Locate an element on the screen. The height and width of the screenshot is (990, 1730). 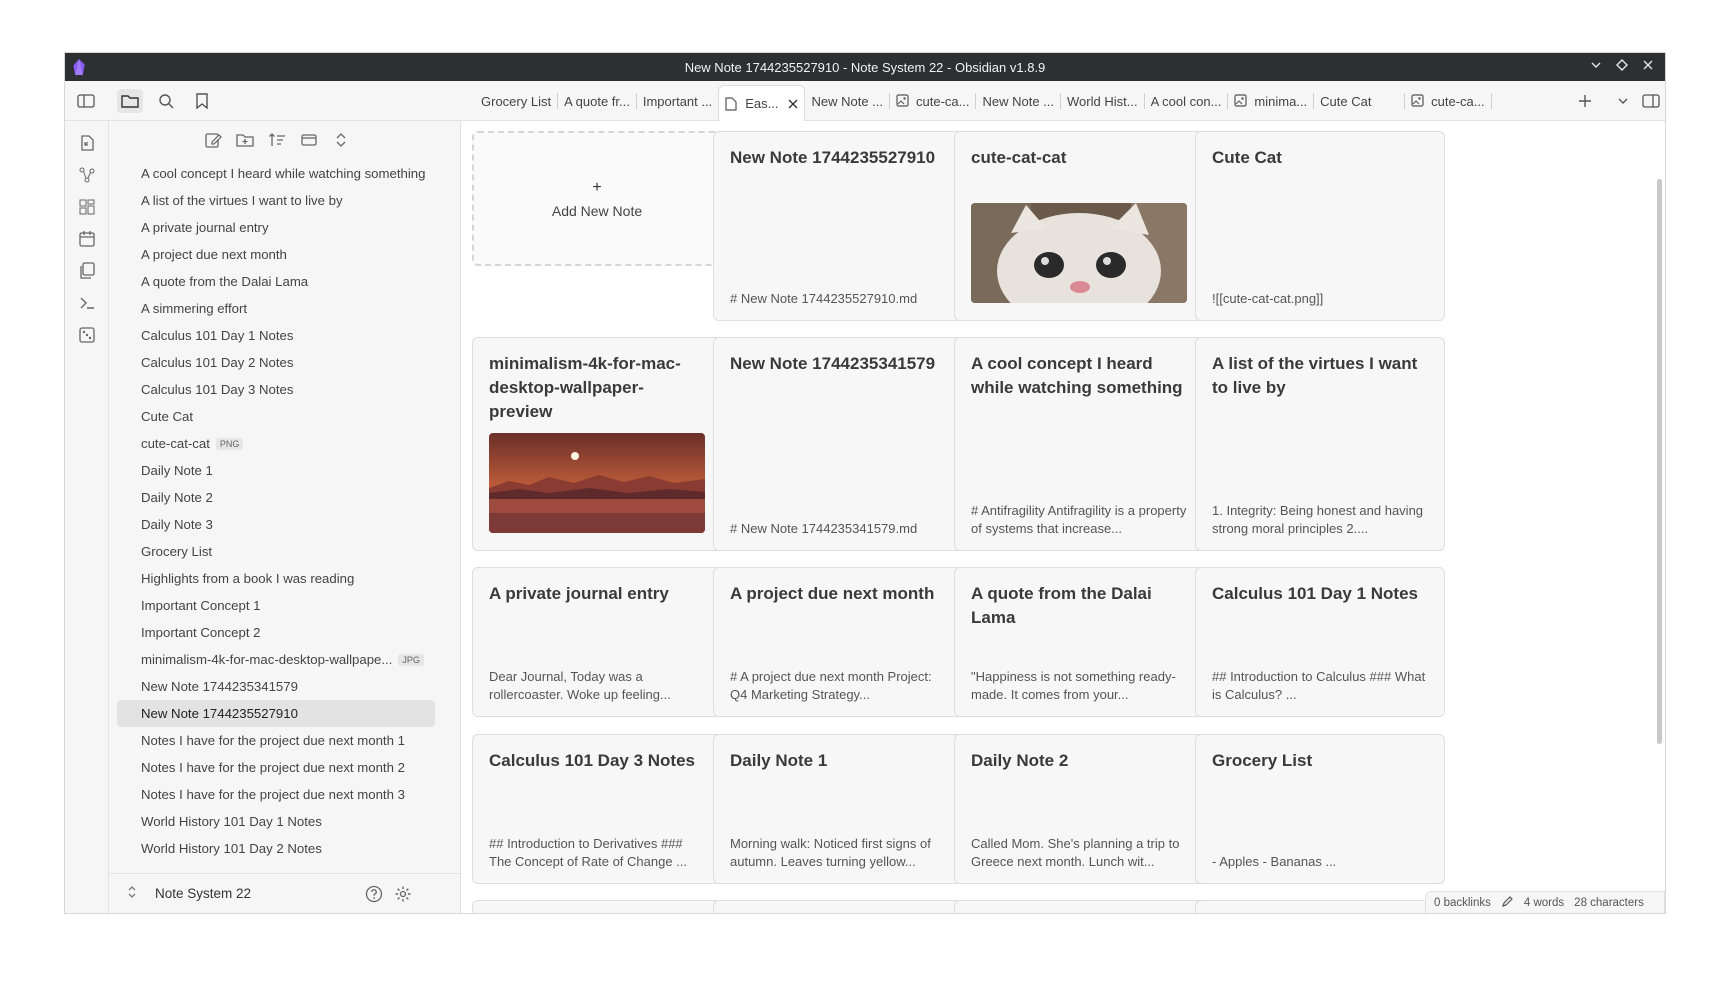
file-tree-item: World History 101 Day 2 Notes is located at coordinates (276, 848).